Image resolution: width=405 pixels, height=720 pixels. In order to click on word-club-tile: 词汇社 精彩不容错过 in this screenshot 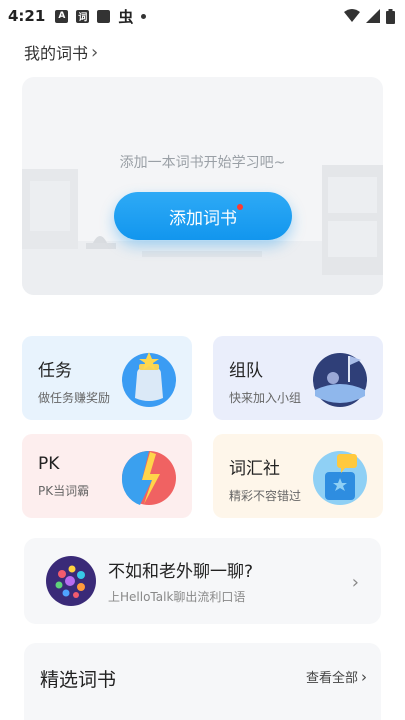, I will do `click(298, 476)`.